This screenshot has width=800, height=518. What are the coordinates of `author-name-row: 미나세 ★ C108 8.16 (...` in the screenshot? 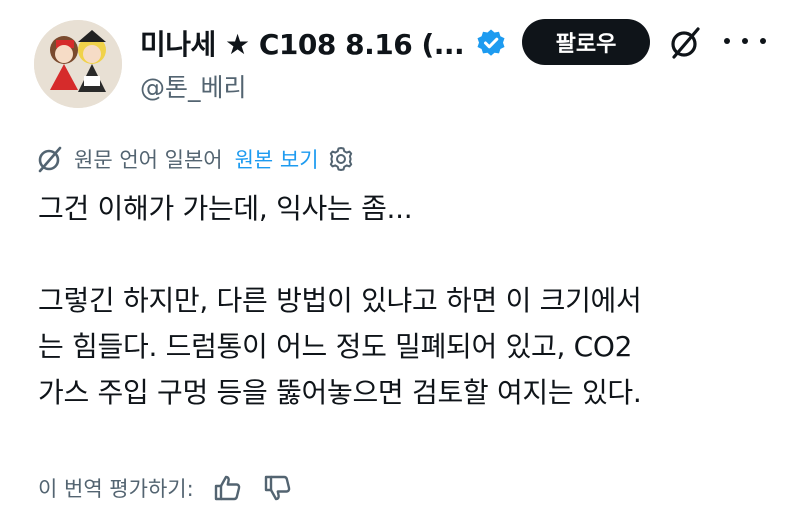 It's located at (323, 43).